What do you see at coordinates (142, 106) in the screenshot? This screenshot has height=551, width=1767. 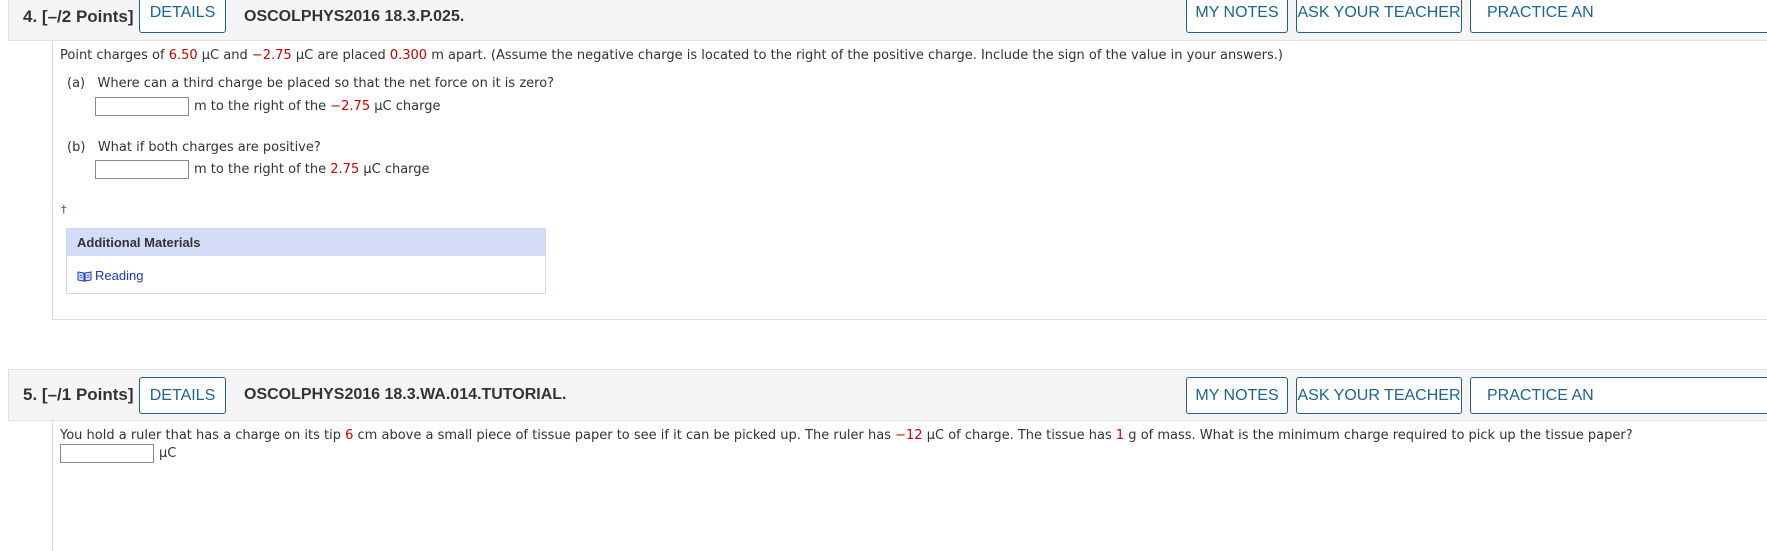 I see `q4-part-a-answer-input` at bounding box center [142, 106].